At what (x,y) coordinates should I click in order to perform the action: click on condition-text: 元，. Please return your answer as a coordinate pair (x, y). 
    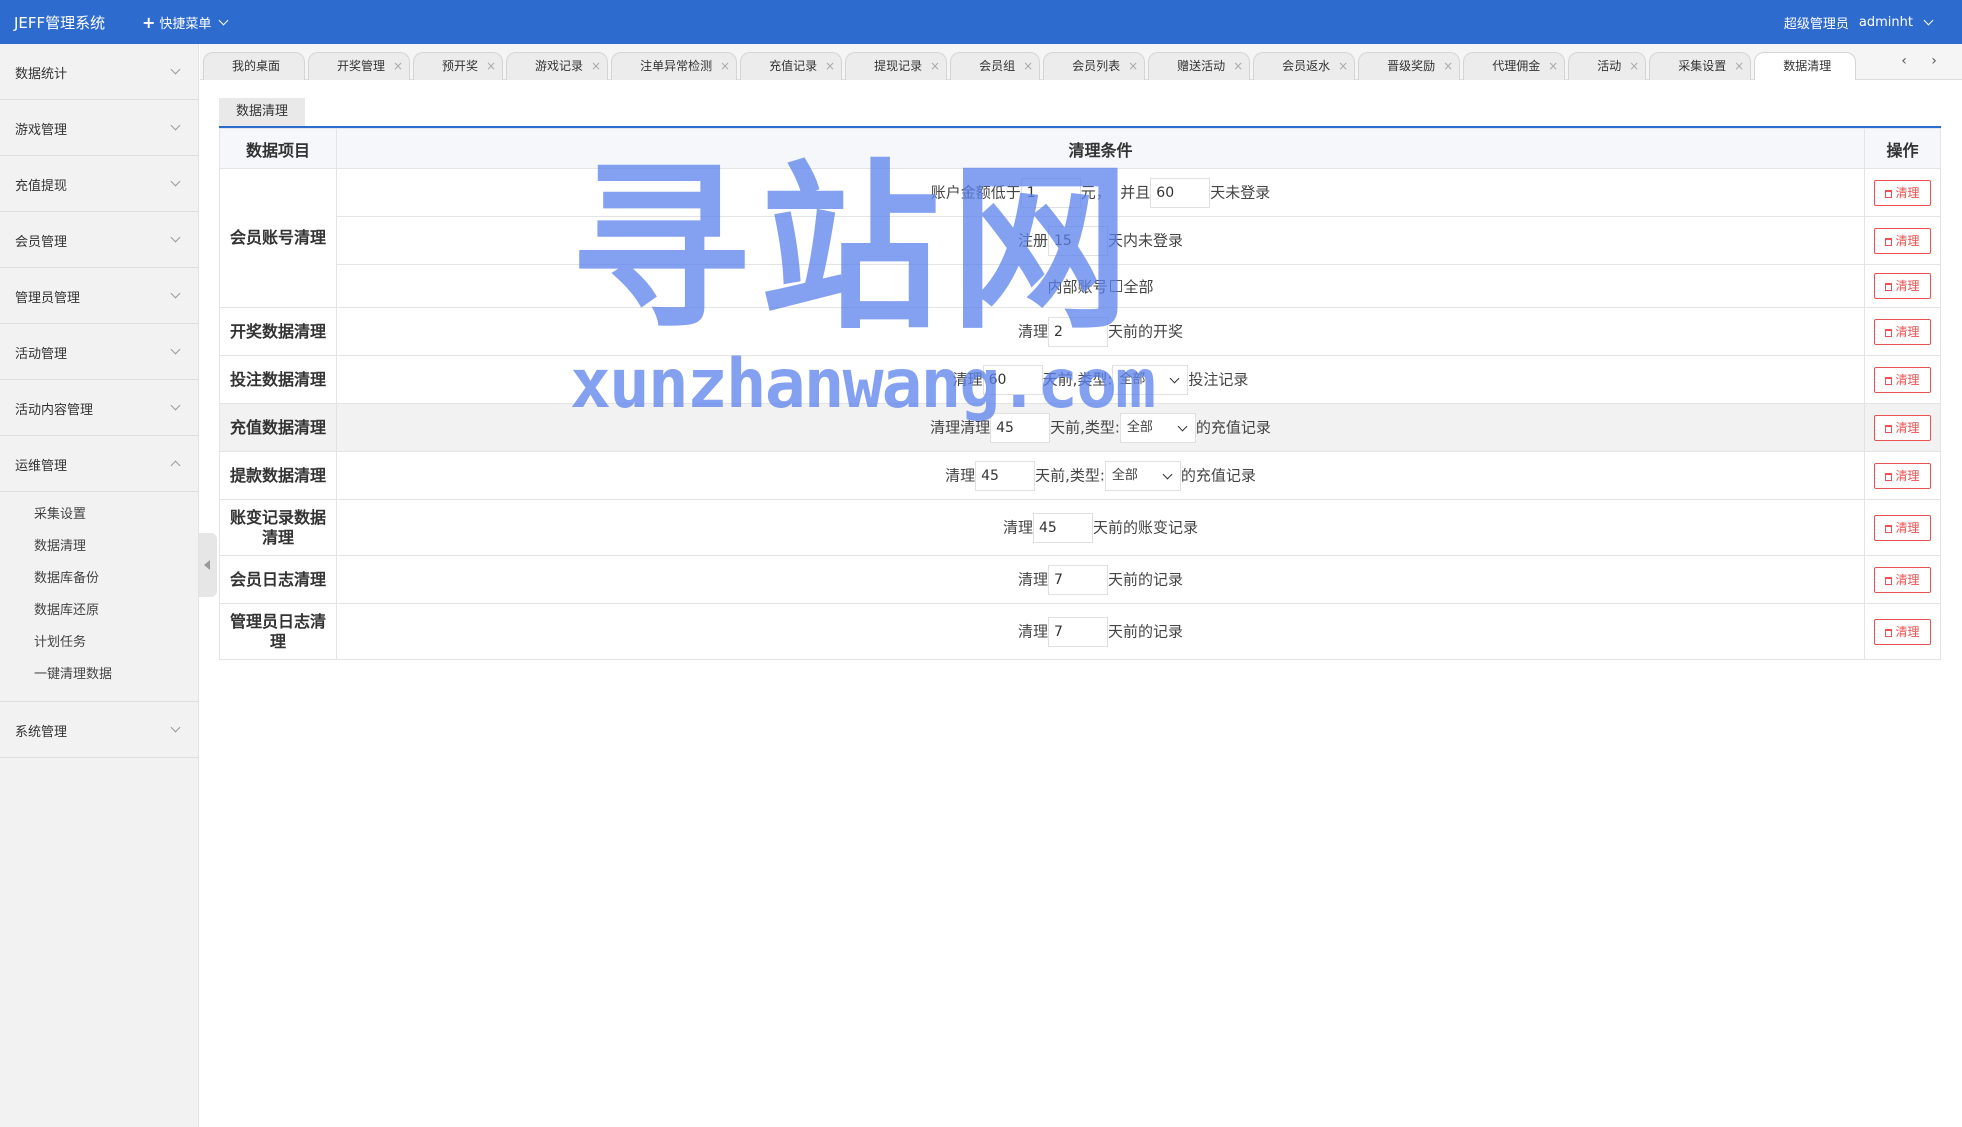
    Looking at the image, I should click on (1095, 192).